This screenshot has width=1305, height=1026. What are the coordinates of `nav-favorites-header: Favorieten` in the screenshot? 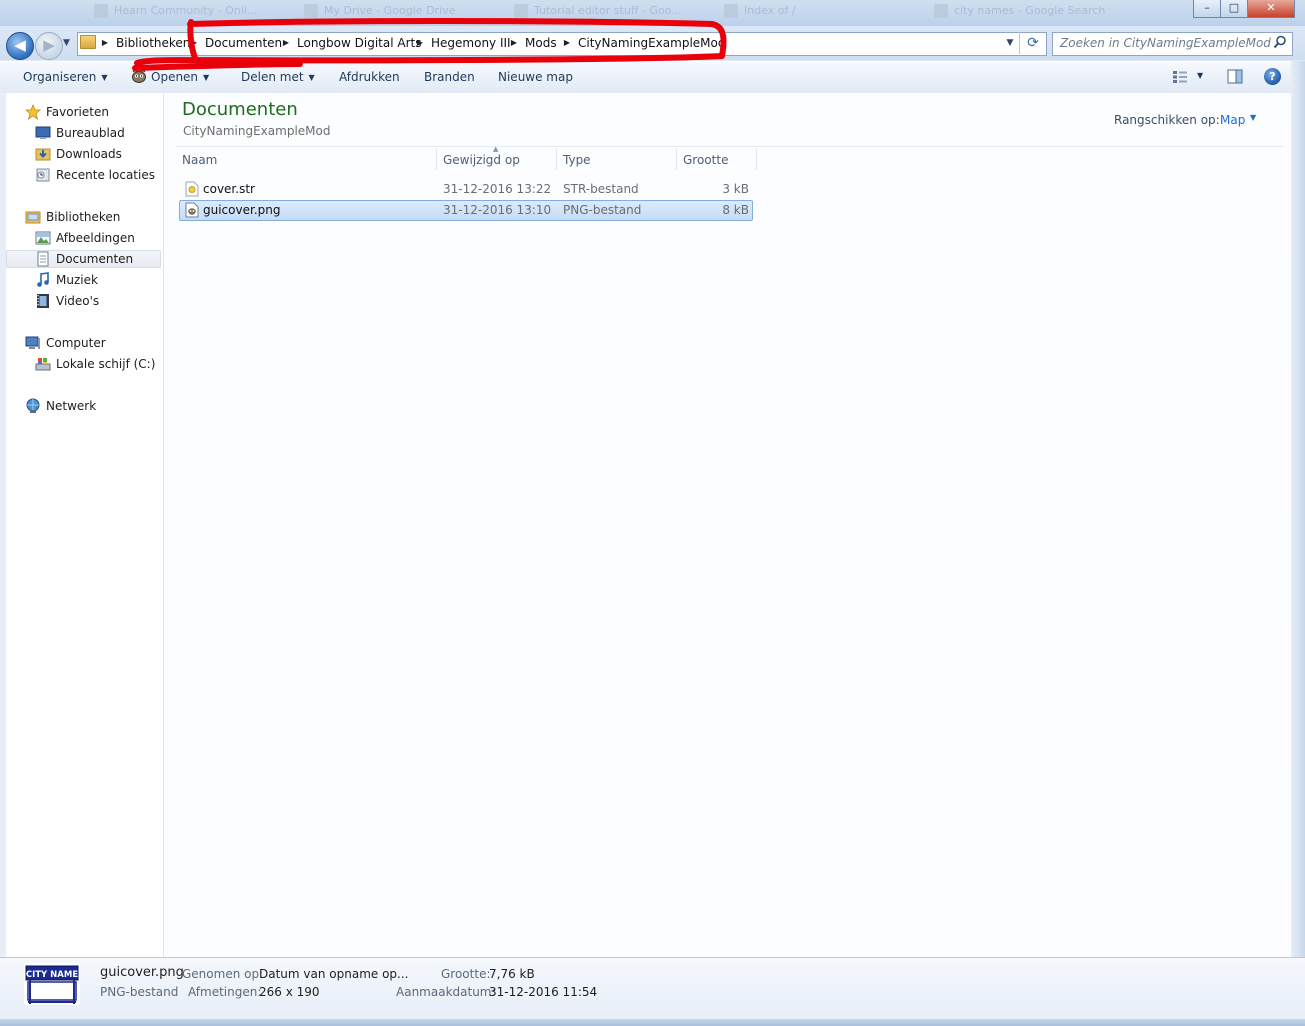 It's located at (77, 112).